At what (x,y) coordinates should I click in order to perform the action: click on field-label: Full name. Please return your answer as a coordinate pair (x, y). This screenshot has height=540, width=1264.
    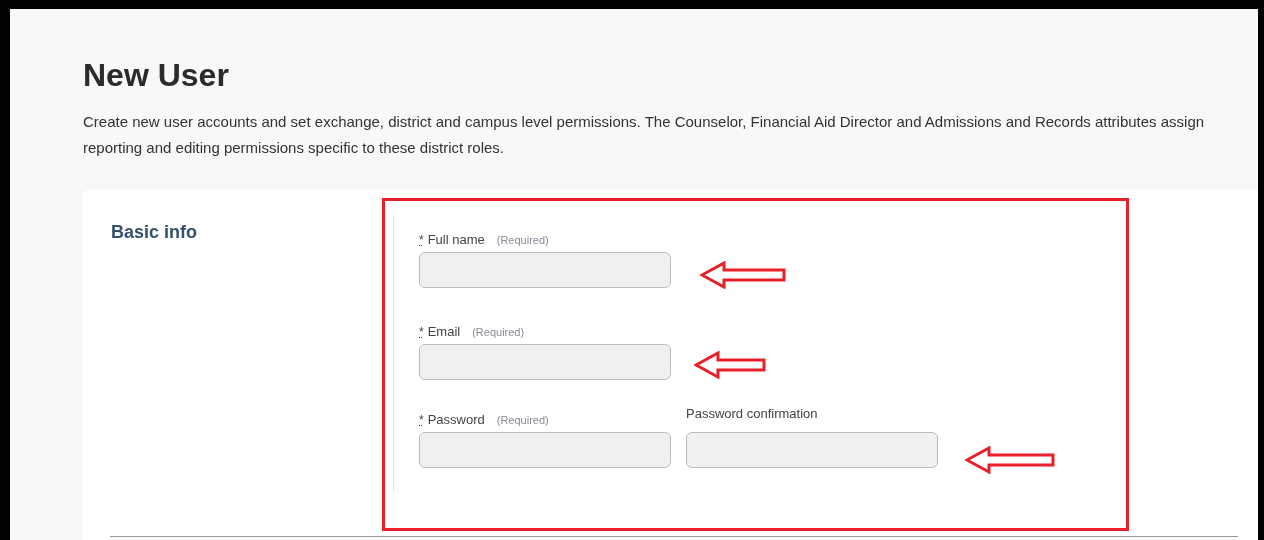
    Looking at the image, I should click on (456, 240).